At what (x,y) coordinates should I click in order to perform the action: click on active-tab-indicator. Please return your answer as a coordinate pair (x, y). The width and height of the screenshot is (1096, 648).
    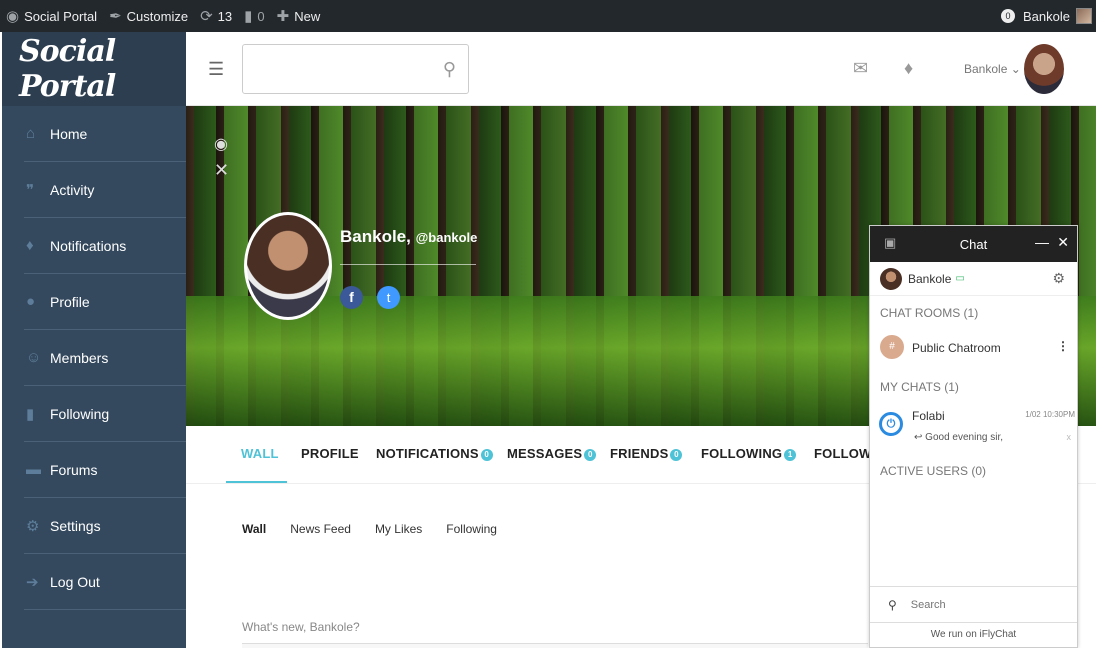
    Looking at the image, I should click on (256, 482).